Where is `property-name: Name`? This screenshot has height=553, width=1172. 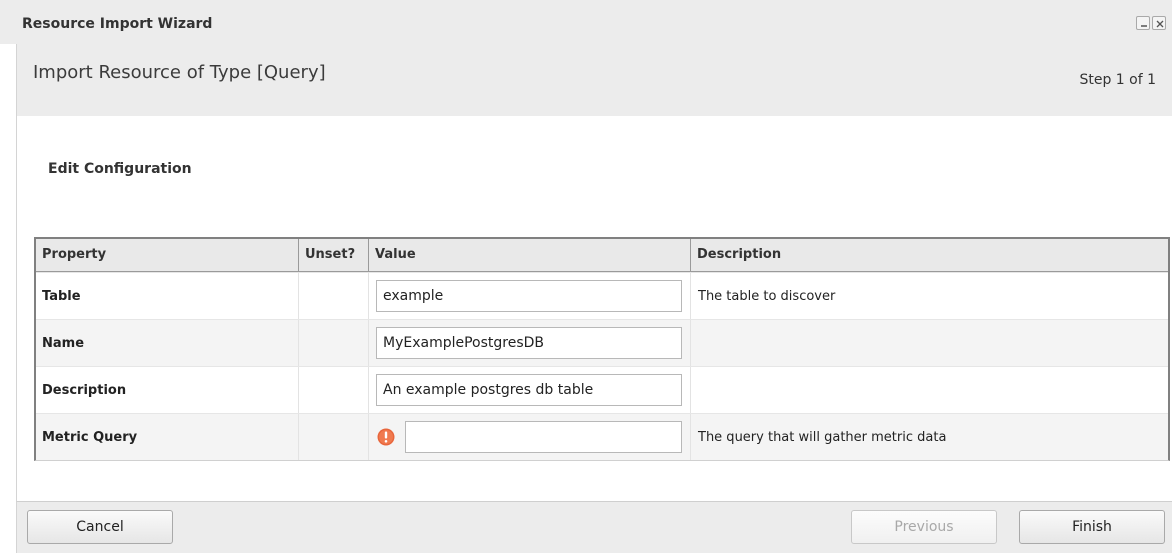
property-name: Name is located at coordinates (167, 343).